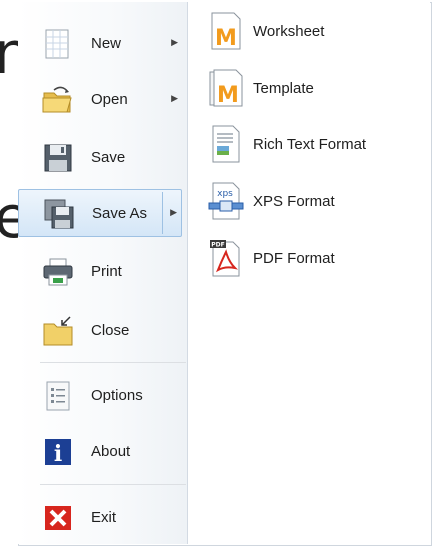 This screenshot has height=548, width=433. I want to click on worksheet-icon: M, so click(226, 31).